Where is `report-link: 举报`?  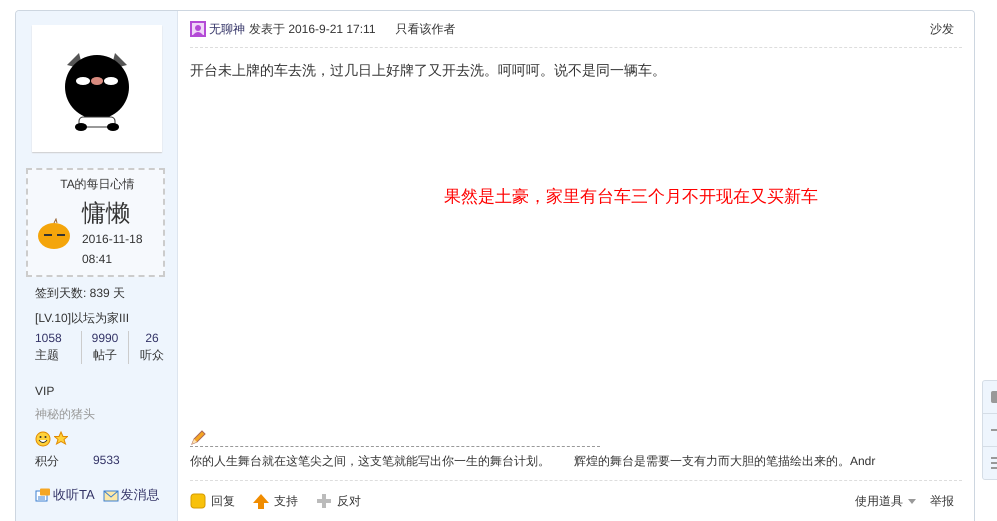 report-link: 举报 is located at coordinates (942, 501).